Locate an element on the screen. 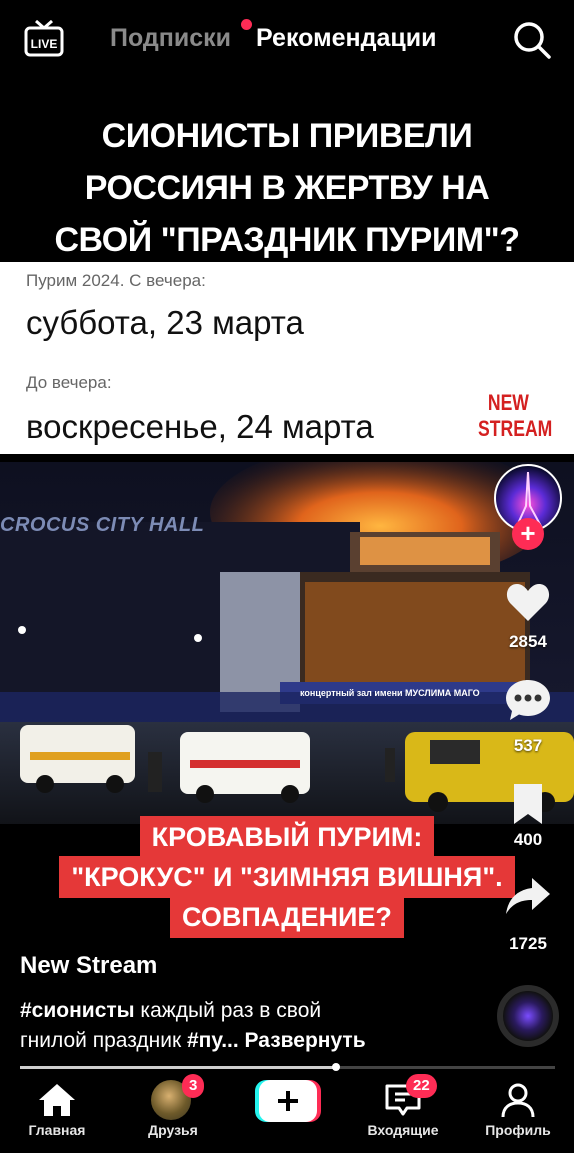  info-label-to: До вечера: is located at coordinates (69, 382).